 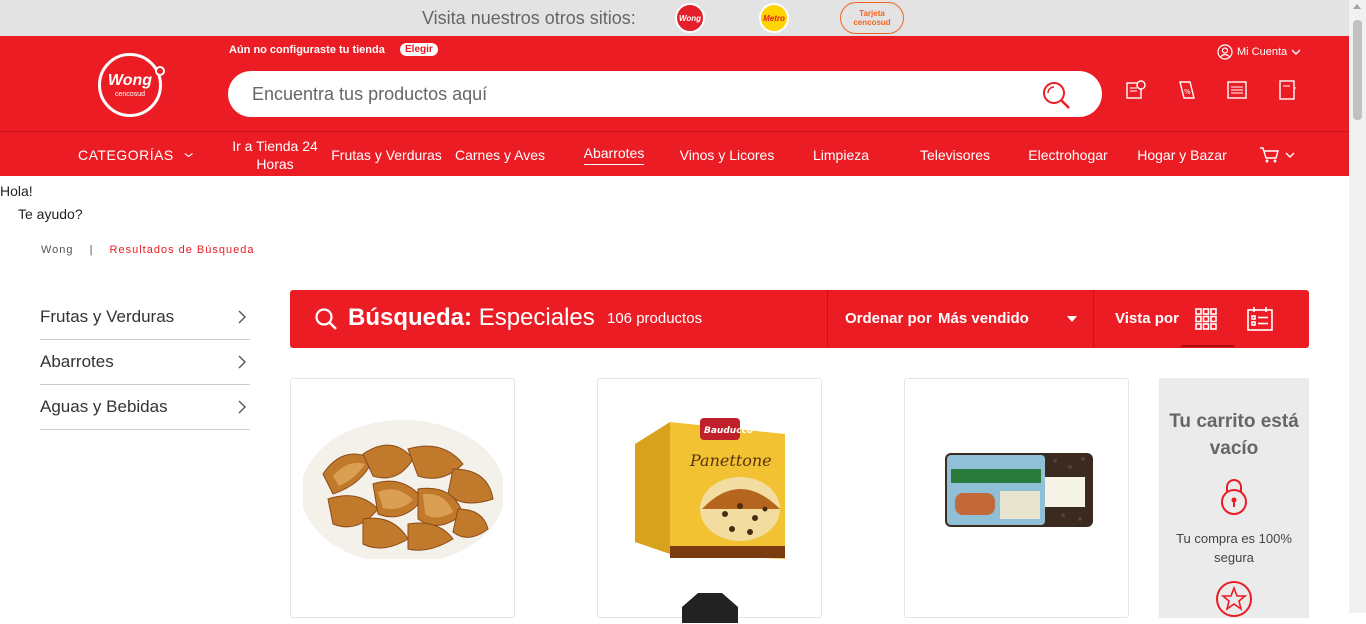 I want to click on search-input, so click(x=632, y=94).